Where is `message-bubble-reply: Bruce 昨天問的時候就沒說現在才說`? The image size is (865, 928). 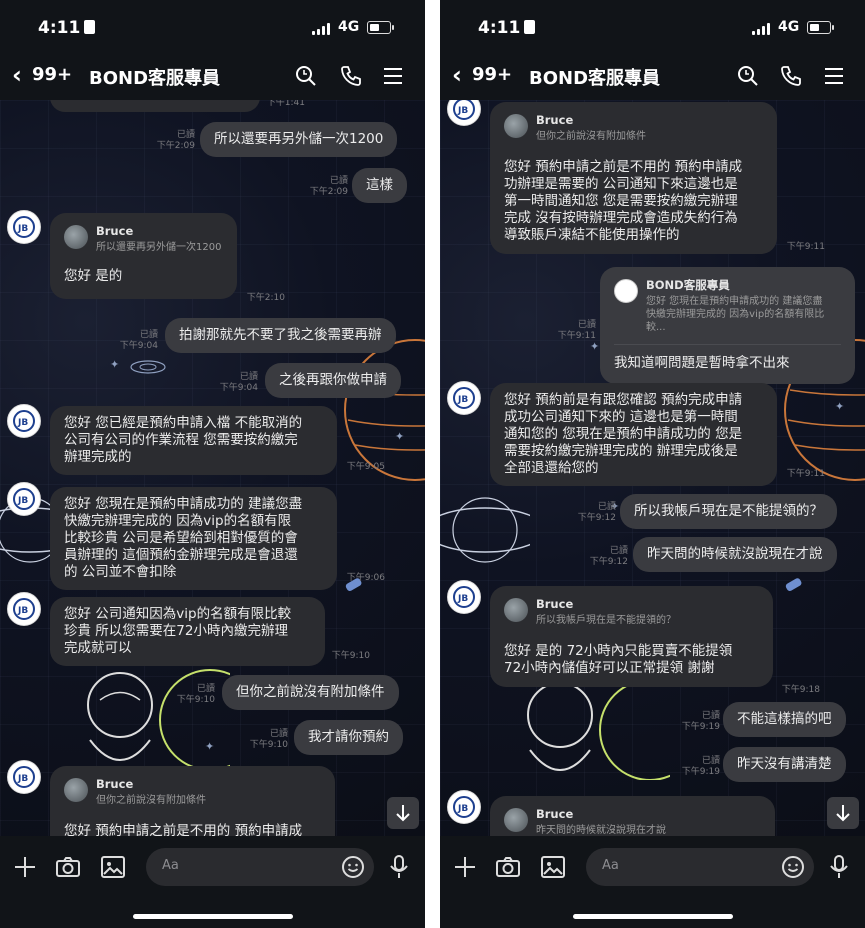 message-bubble-reply: Bruce 昨天問的時候就沒說現在才說 is located at coordinates (632, 816).